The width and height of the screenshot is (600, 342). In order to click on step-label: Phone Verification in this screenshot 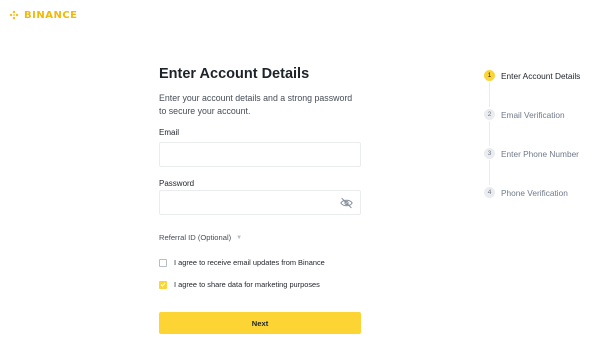, I will do `click(534, 192)`.